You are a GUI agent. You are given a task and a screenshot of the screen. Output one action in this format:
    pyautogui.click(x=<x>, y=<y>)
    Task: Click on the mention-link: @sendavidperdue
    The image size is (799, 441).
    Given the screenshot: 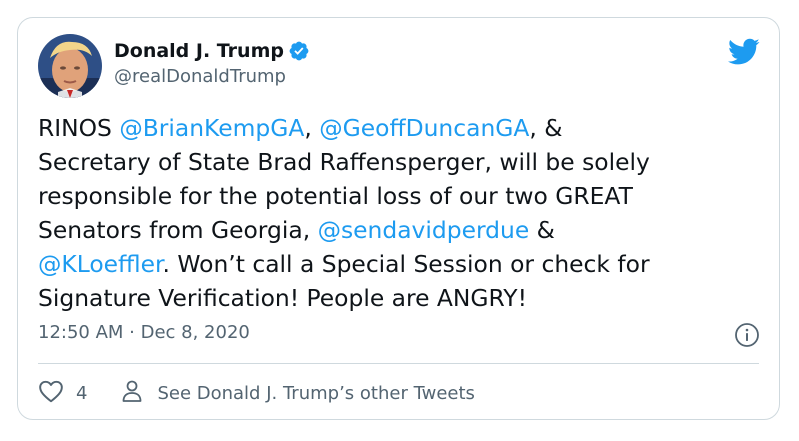 What is the action you would take?
    pyautogui.click(x=424, y=230)
    